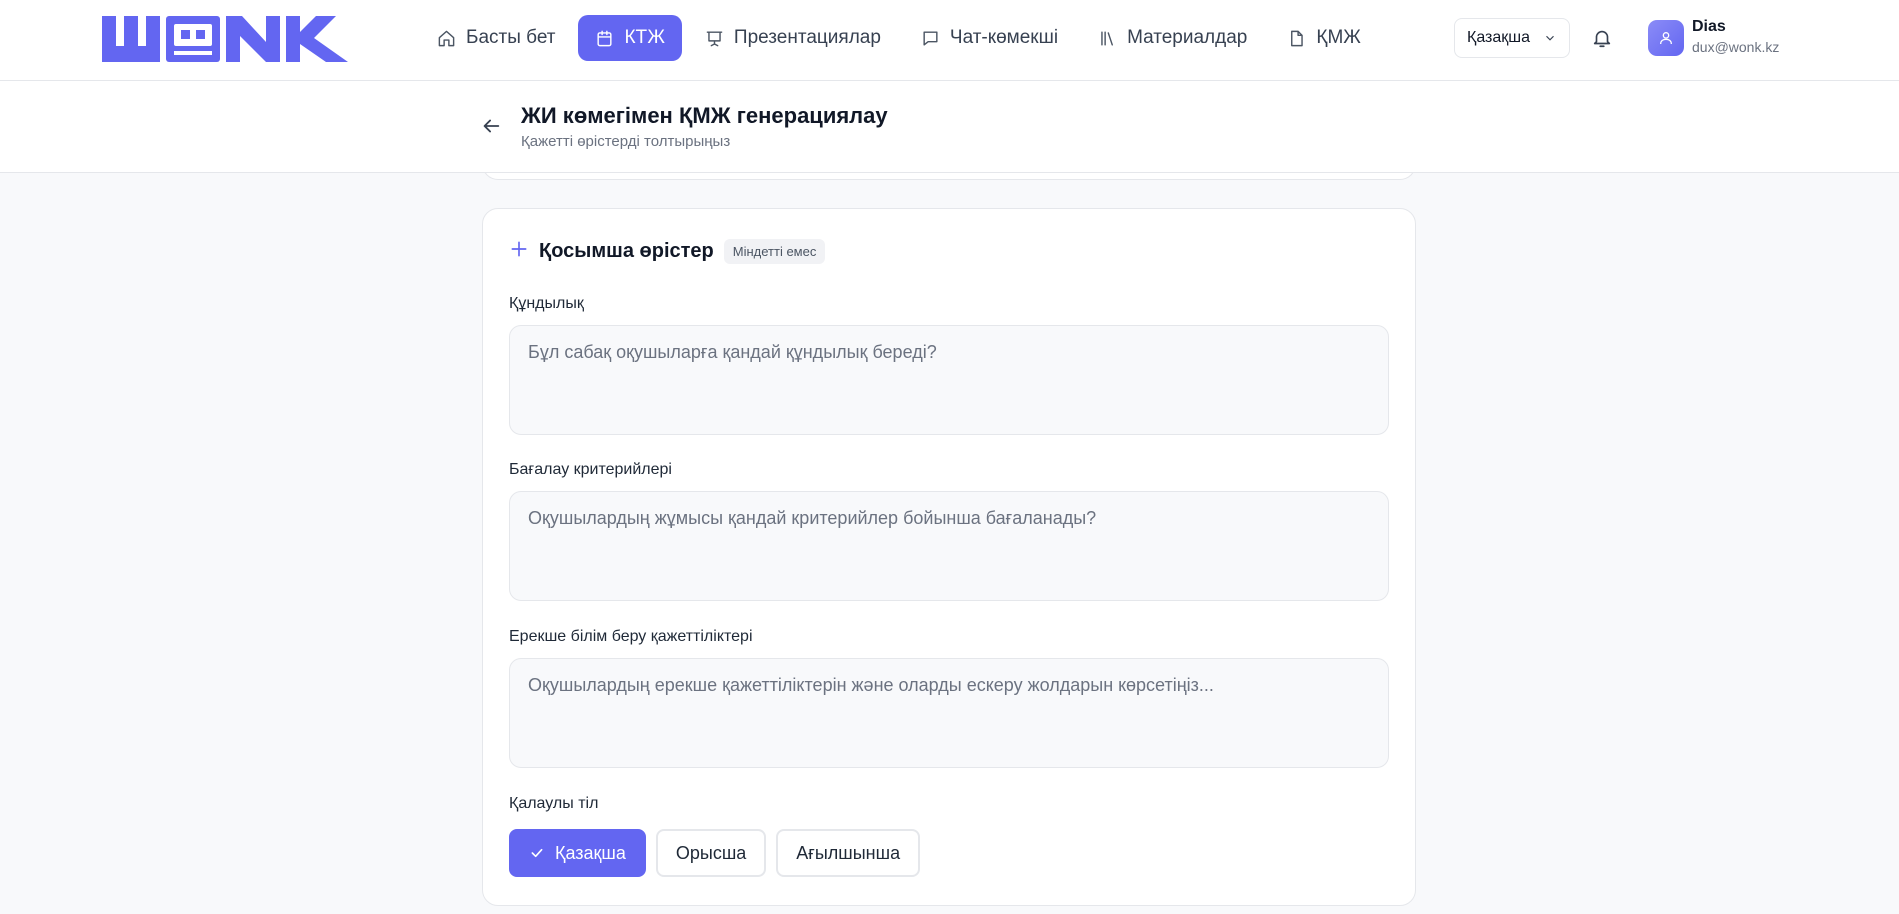 This screenshot has height=914, width=1899. Describe the element at coordinates (1338, 37) in the screenshot. I see `nav-item-label: ҚМЖ` at that location.